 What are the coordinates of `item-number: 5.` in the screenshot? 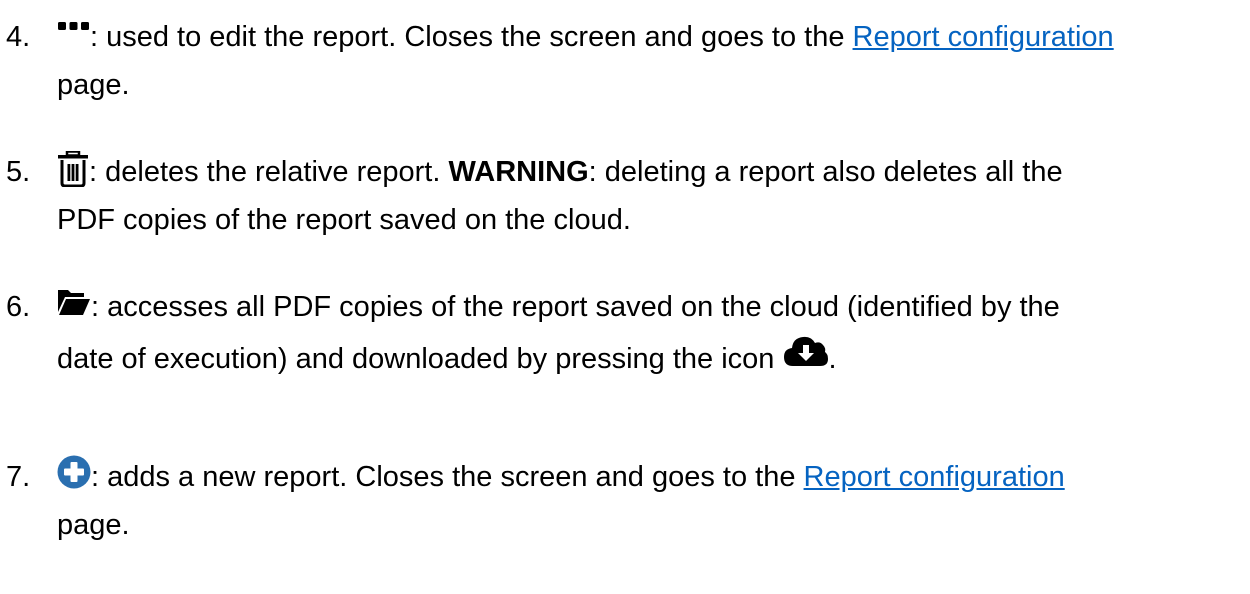 It's located at (18, 172).